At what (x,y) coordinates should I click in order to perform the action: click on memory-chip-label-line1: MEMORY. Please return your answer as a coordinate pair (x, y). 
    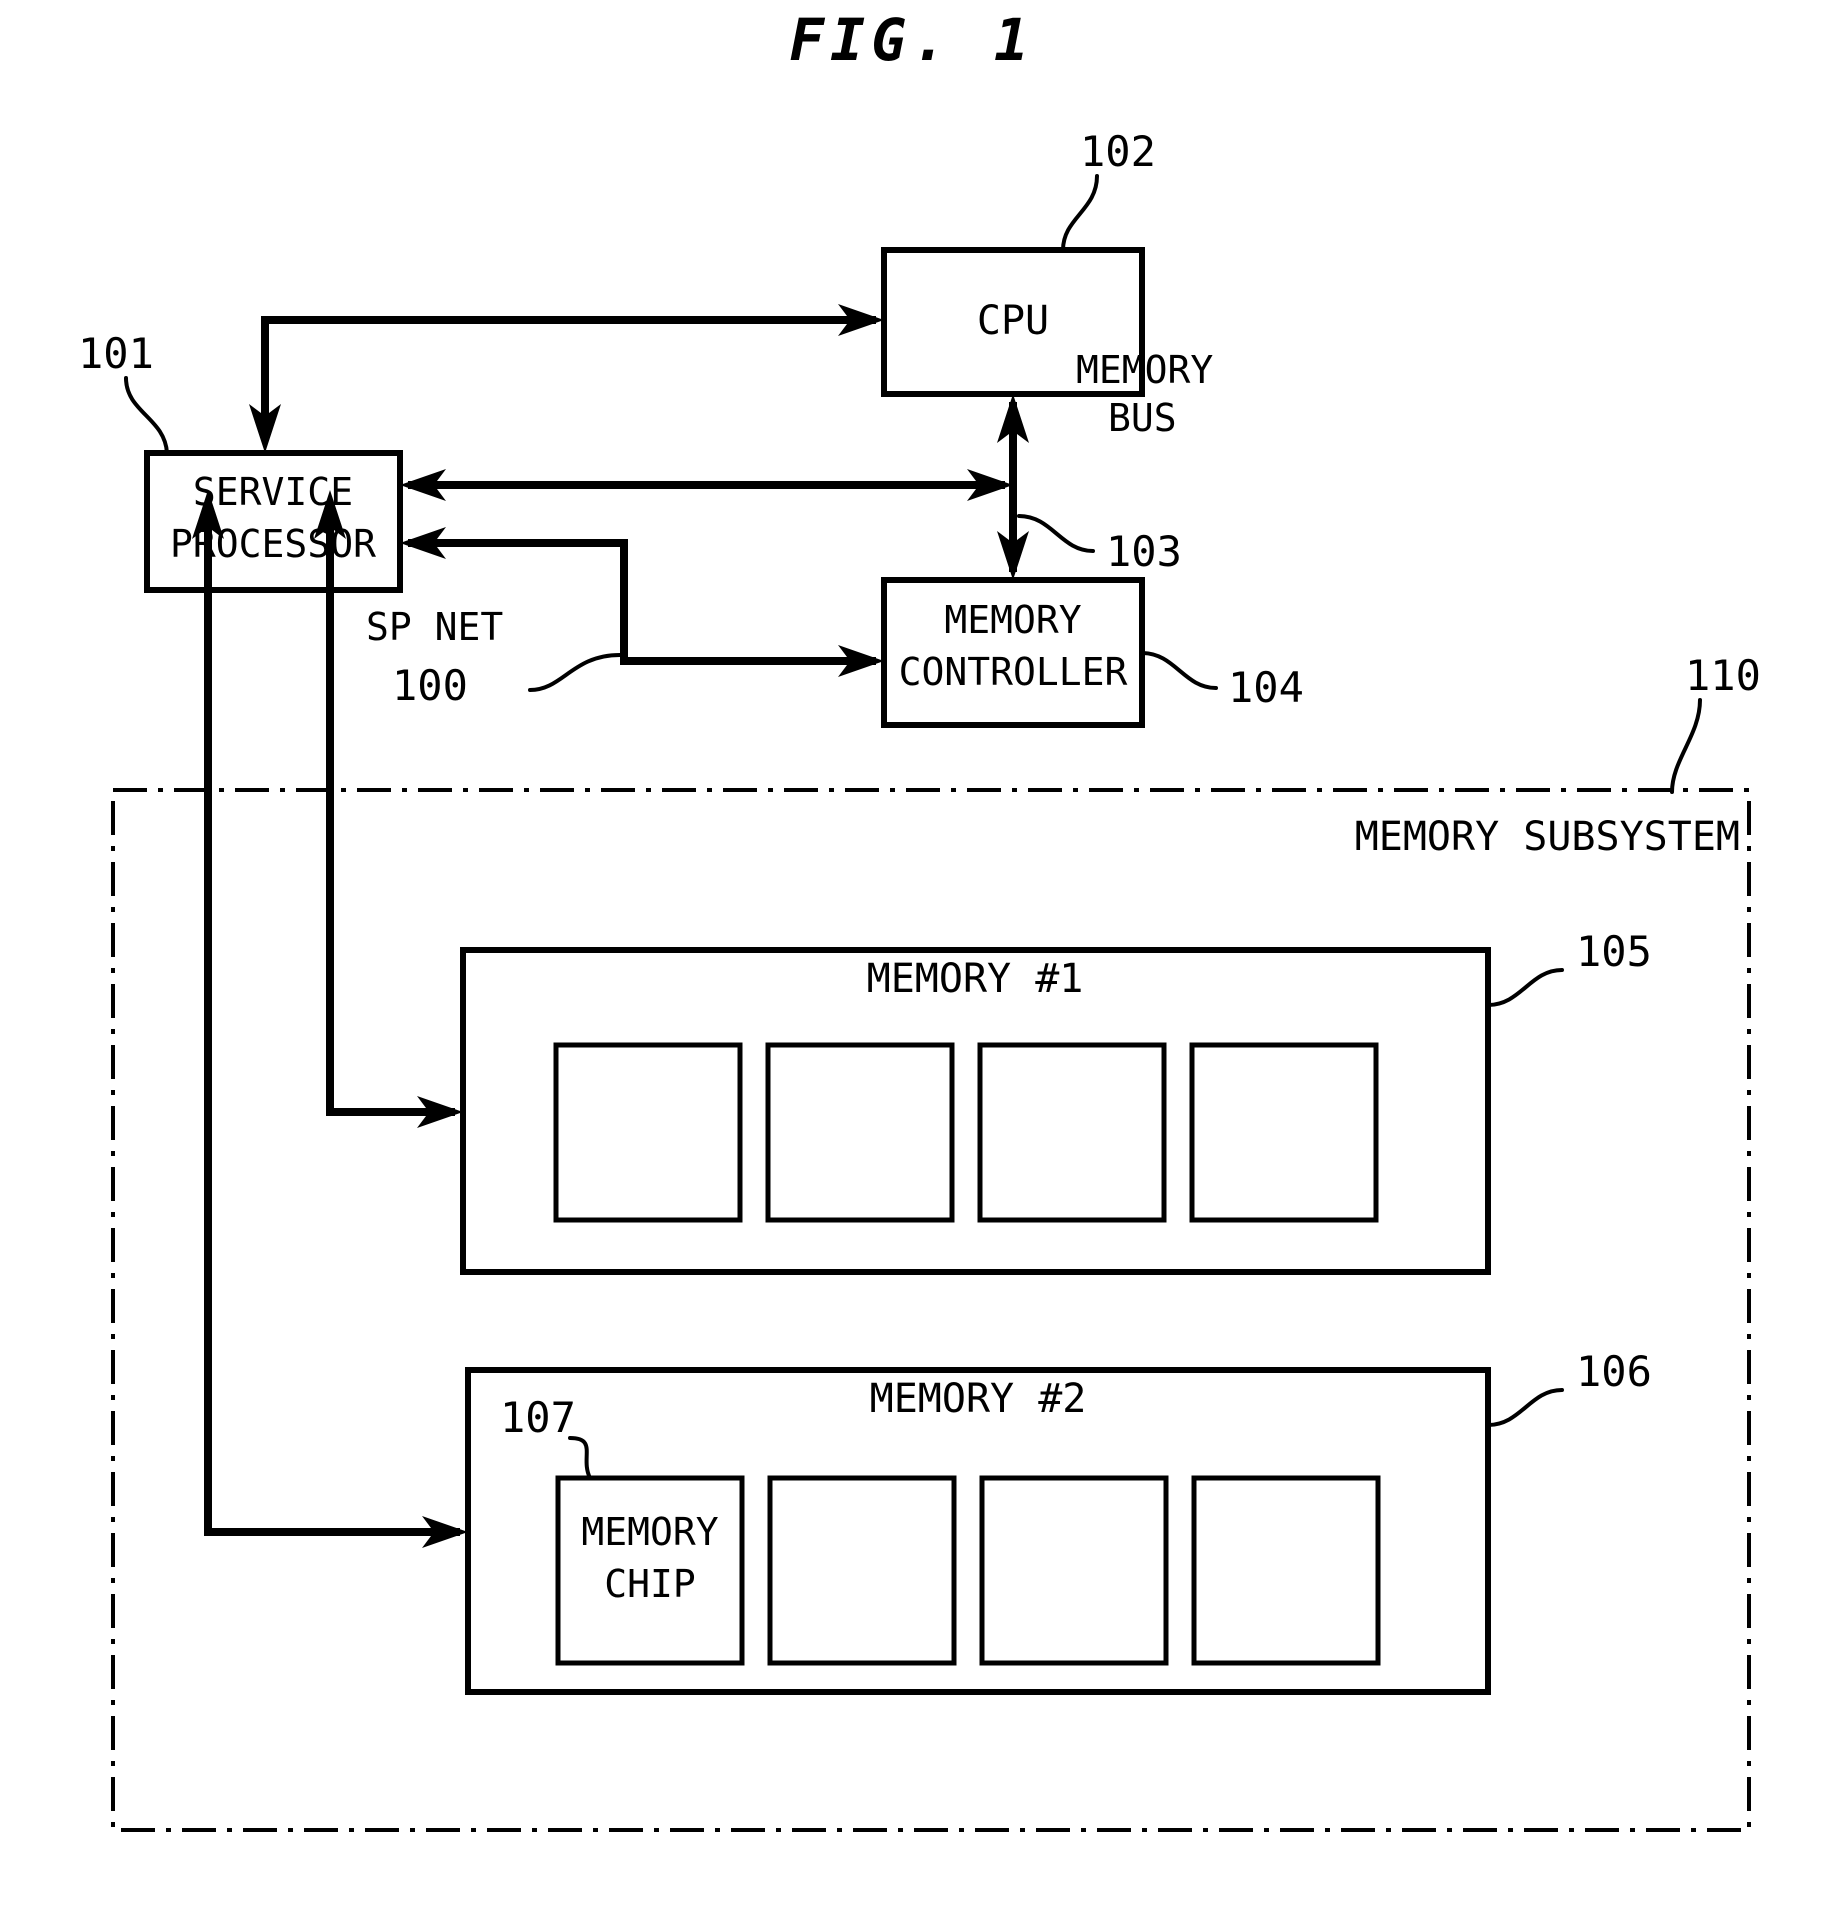
    Looking at the image, I should click on (649, 1532).